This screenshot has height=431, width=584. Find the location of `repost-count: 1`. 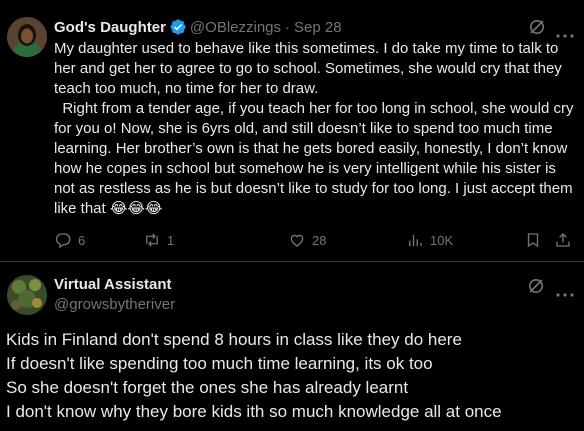

repost-count: 1 is located at coordinates (171, 240).